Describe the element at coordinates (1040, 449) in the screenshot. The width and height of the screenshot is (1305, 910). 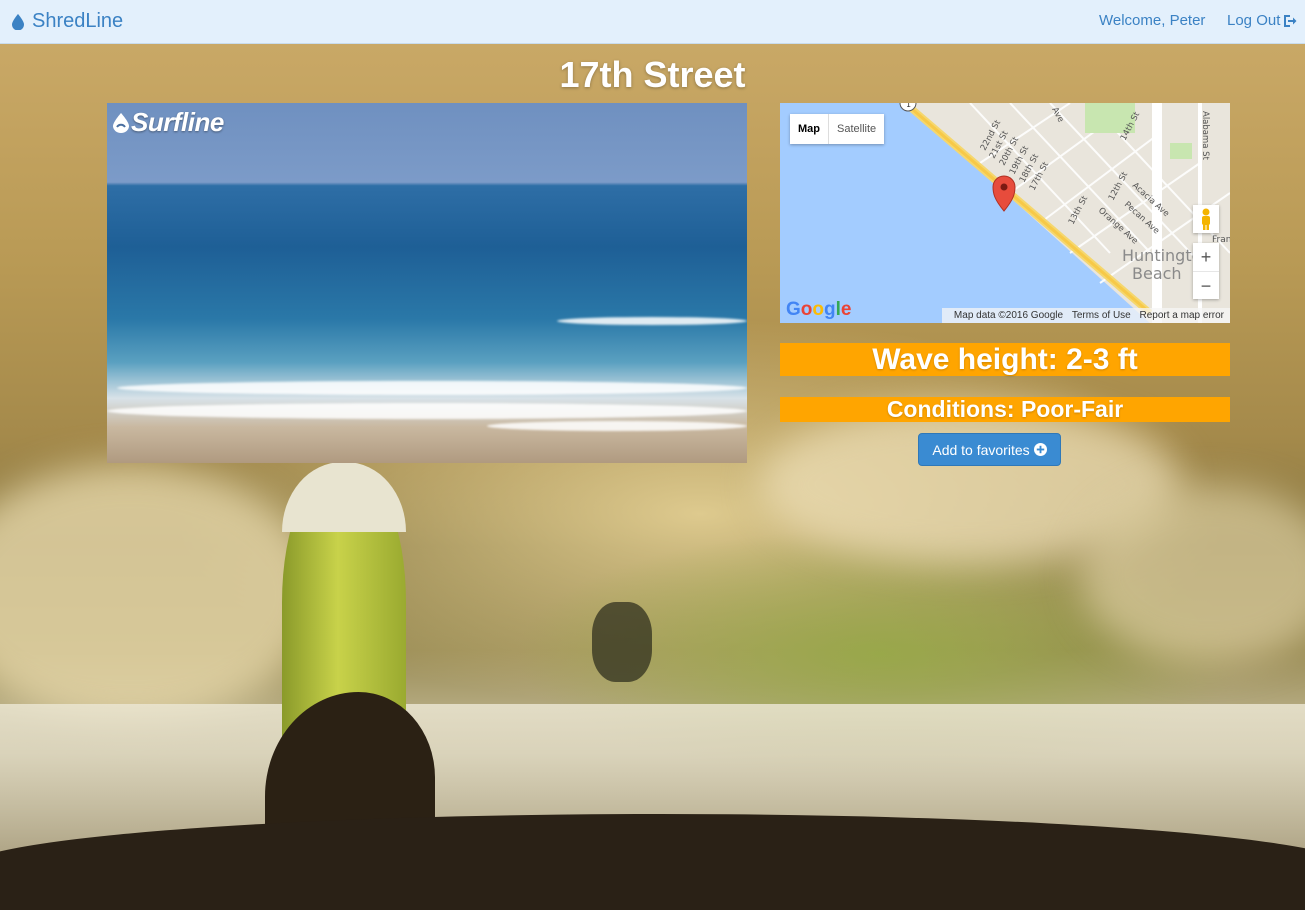
I see `plus-circle-icon` at that location.